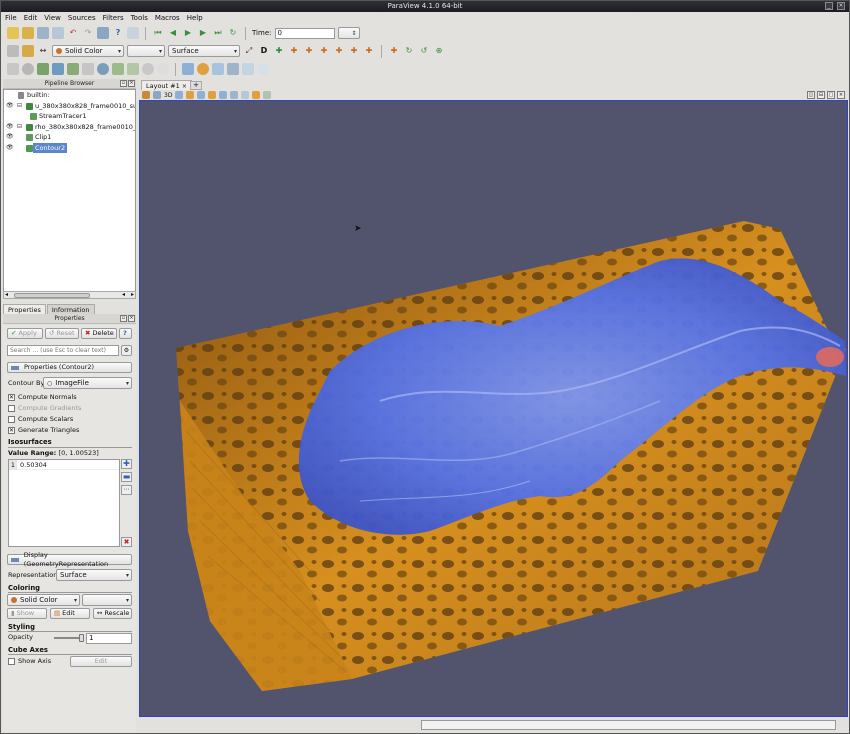 The width and height of the screenshot is (850, 734). I want to click on view-minus-z-icon: ✚, so click(369, 51).